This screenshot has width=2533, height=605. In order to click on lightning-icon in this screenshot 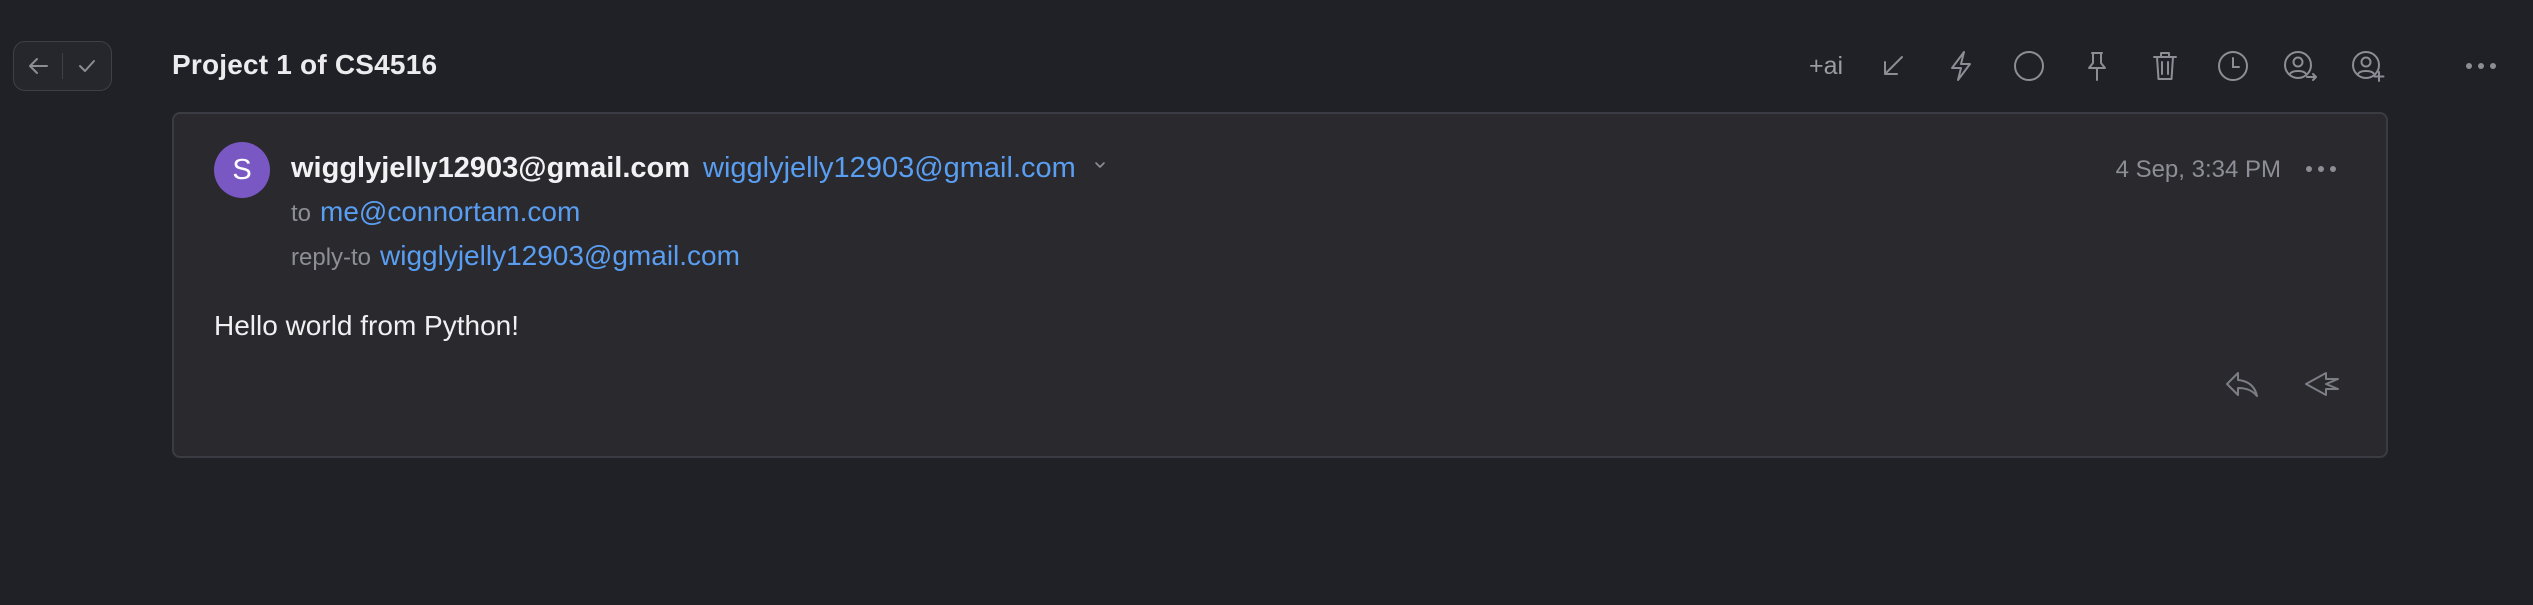, I will do `click(1961, 66)`.